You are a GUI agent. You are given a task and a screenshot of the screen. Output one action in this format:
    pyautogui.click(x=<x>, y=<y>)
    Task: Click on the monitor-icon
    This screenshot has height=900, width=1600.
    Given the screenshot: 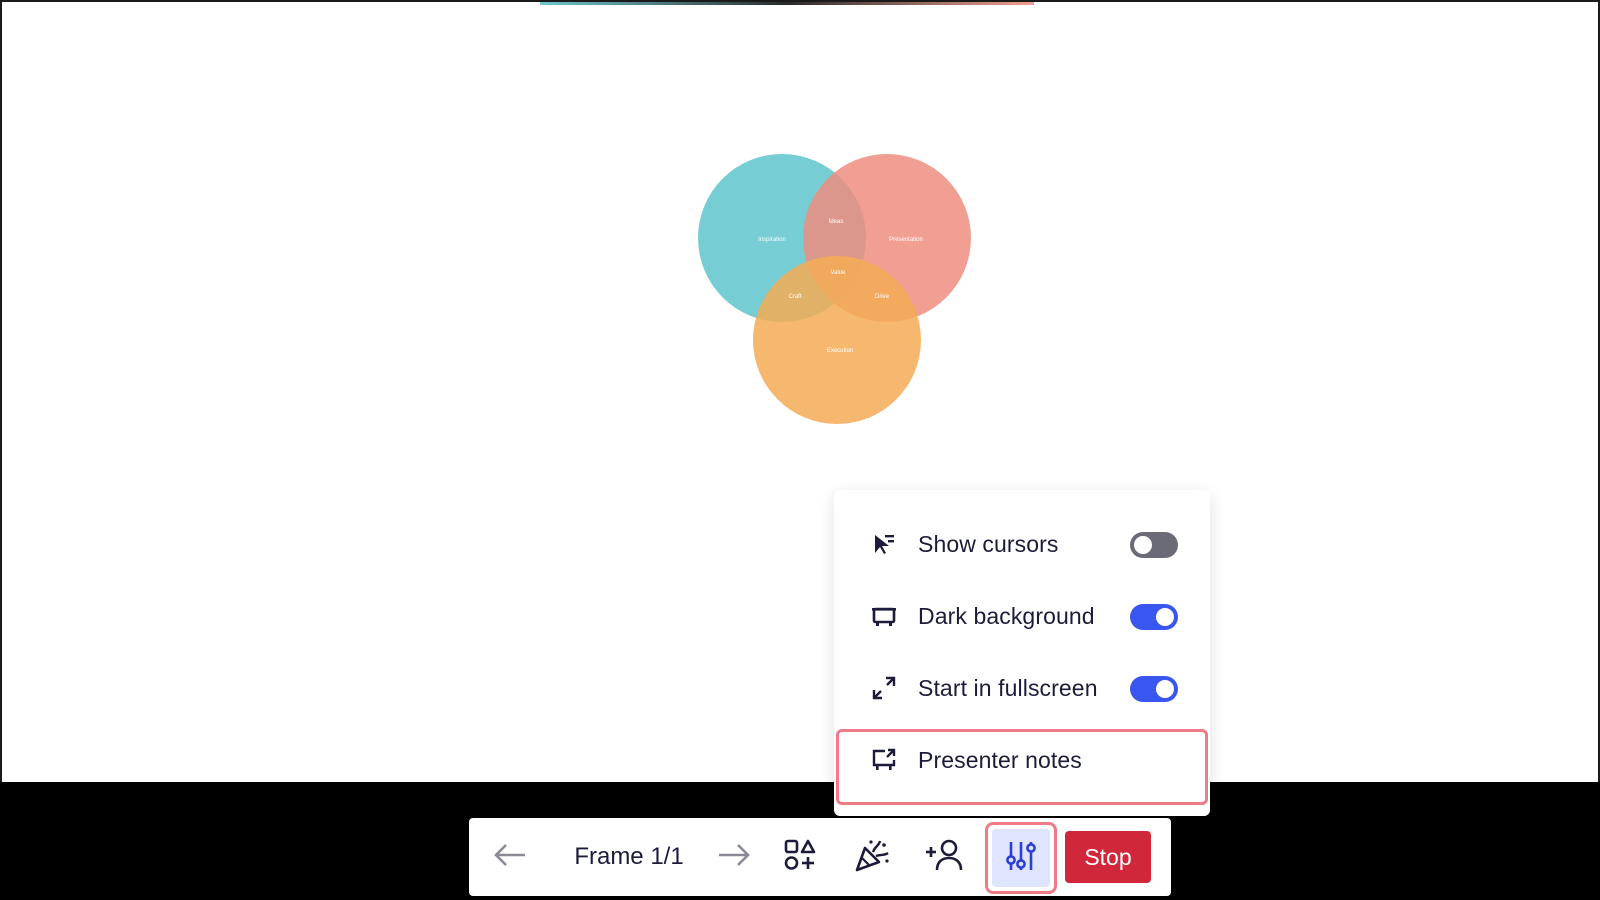 What is the action you would take?
    pyautogui.click(x=884, y=616)
    